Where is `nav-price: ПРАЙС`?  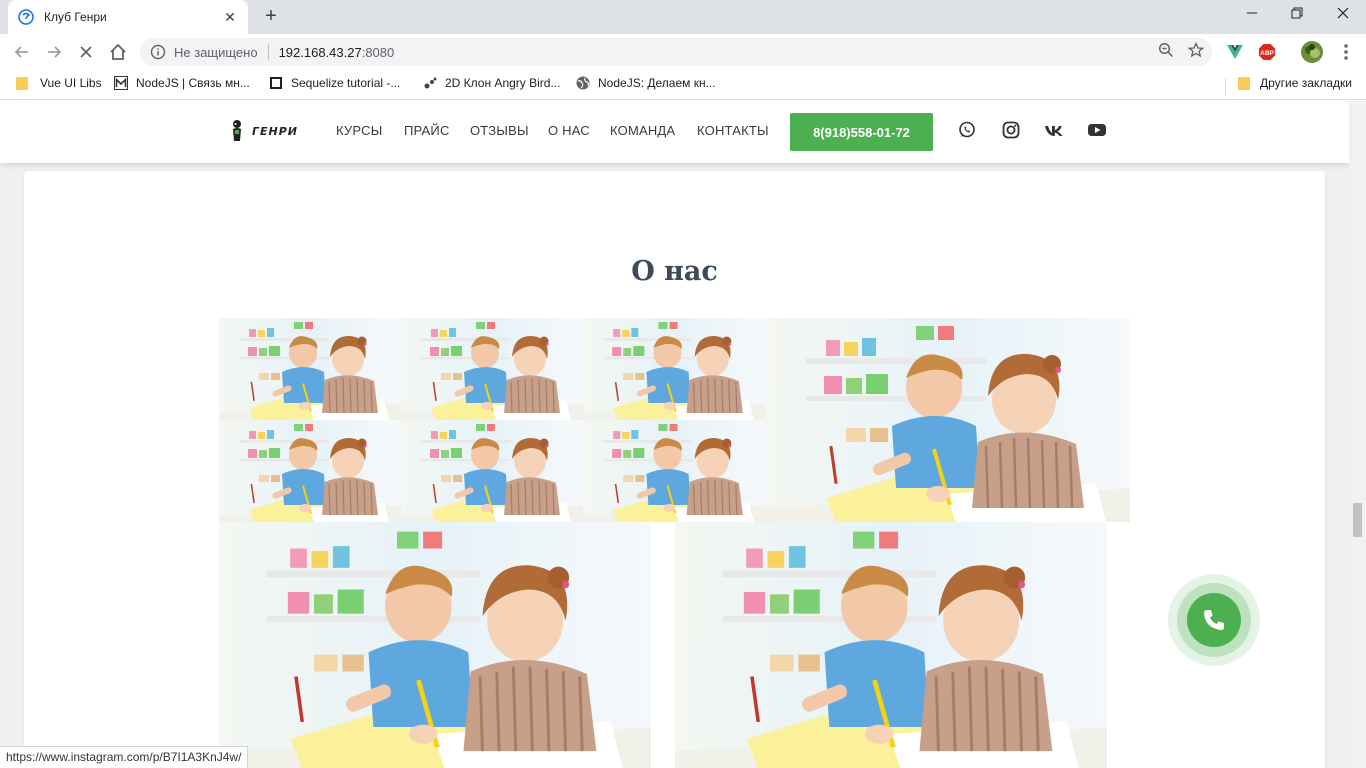
nav-price: ПРАЙС is located at coordinates (427, 130).